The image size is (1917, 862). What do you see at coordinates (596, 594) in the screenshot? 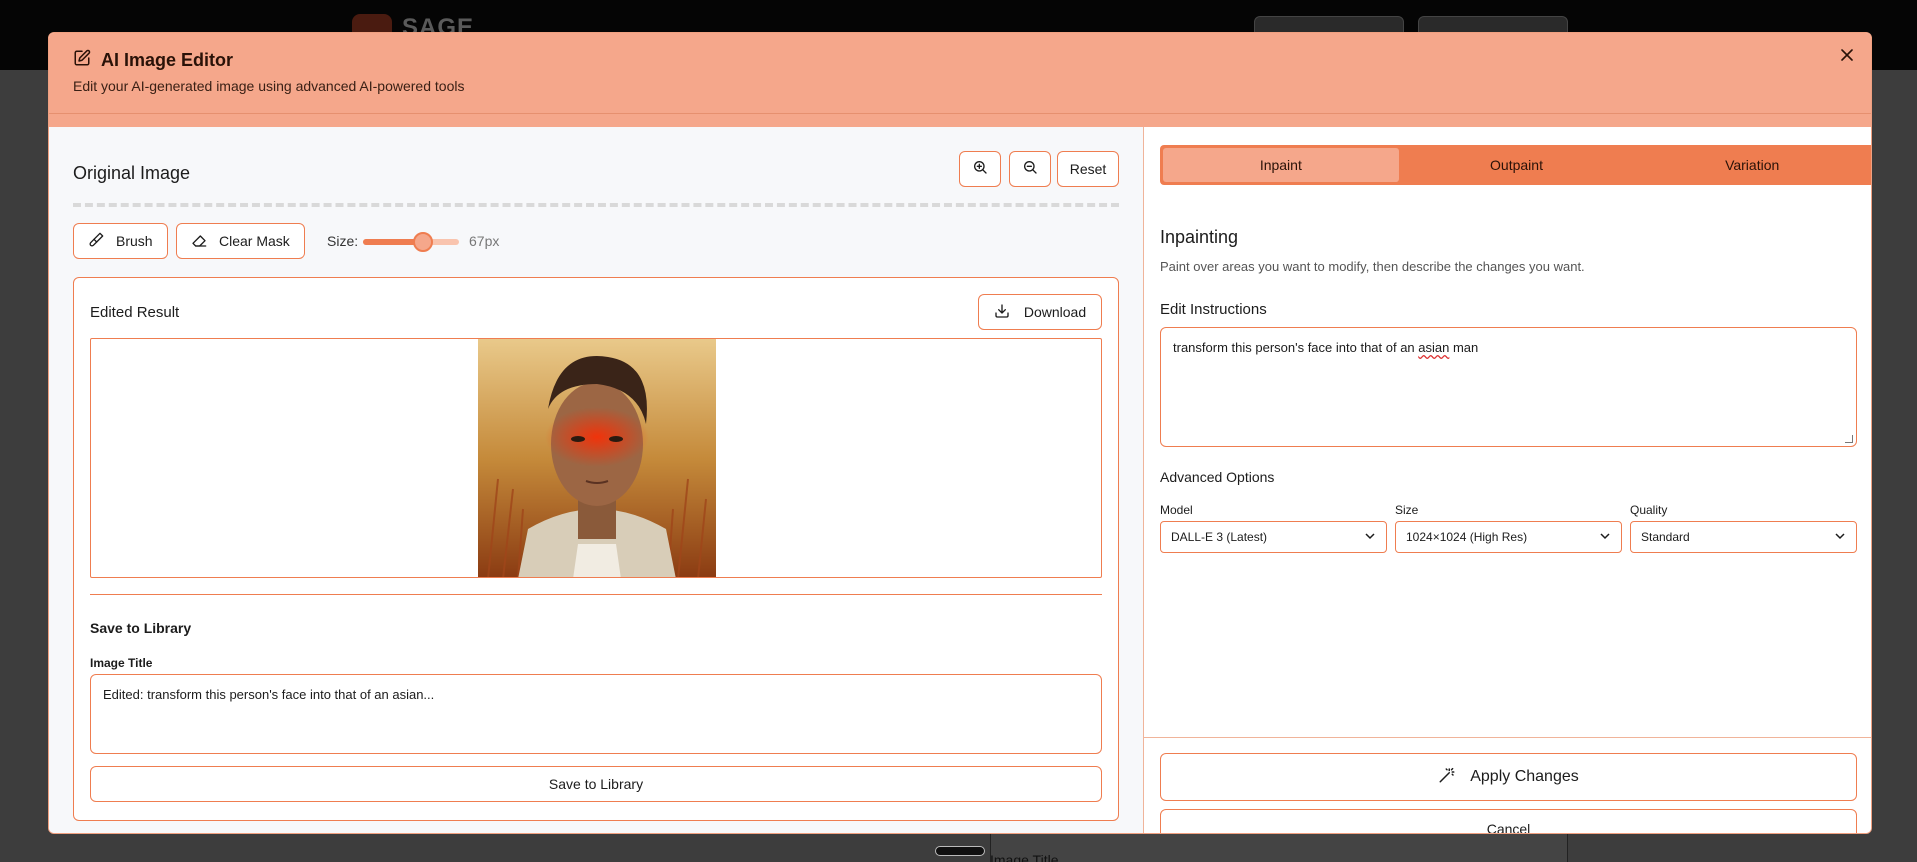
I see `result-separator` at bounding box center [596, 594].